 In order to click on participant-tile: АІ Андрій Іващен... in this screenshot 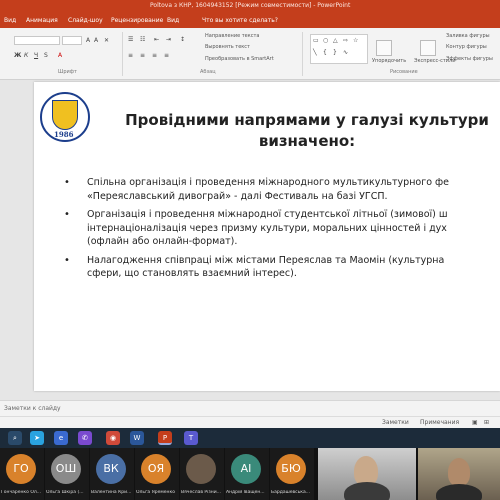, I will do `click(247, 474)`.